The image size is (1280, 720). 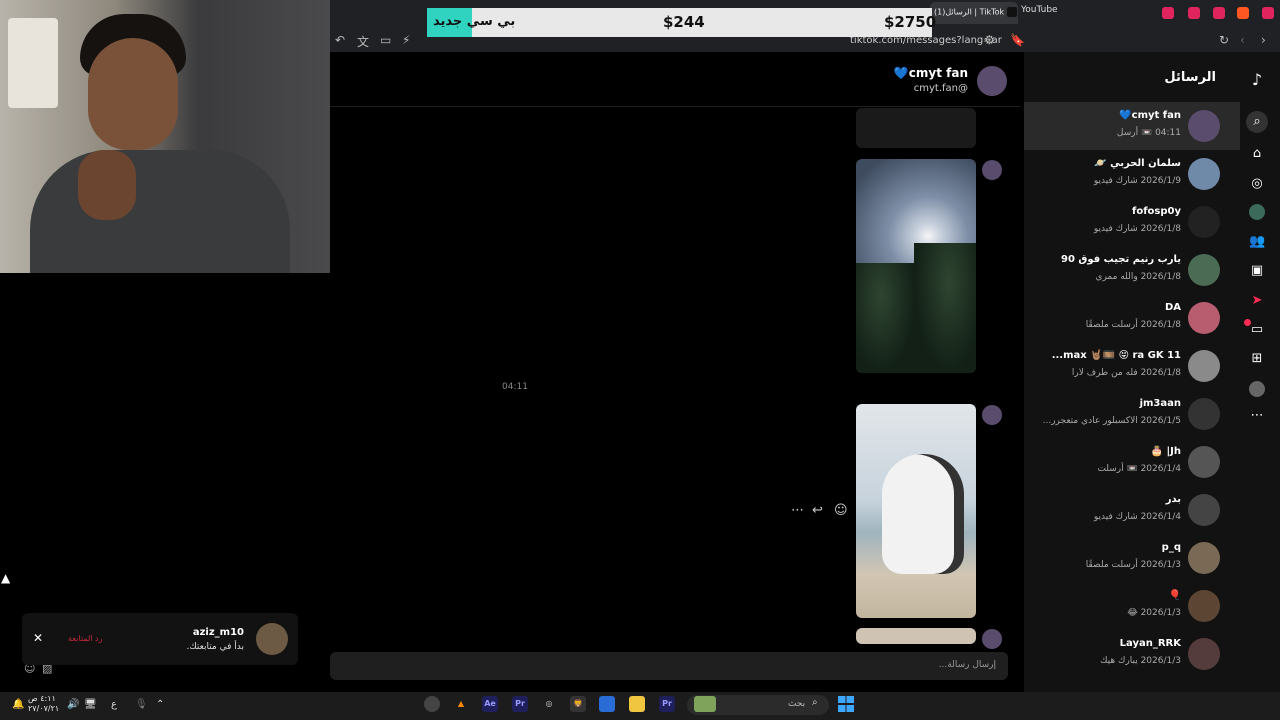 What do you see at coordinates (916, 511) in the screenshot?
I see `message-image-horse` at bounding box center [916, 511].